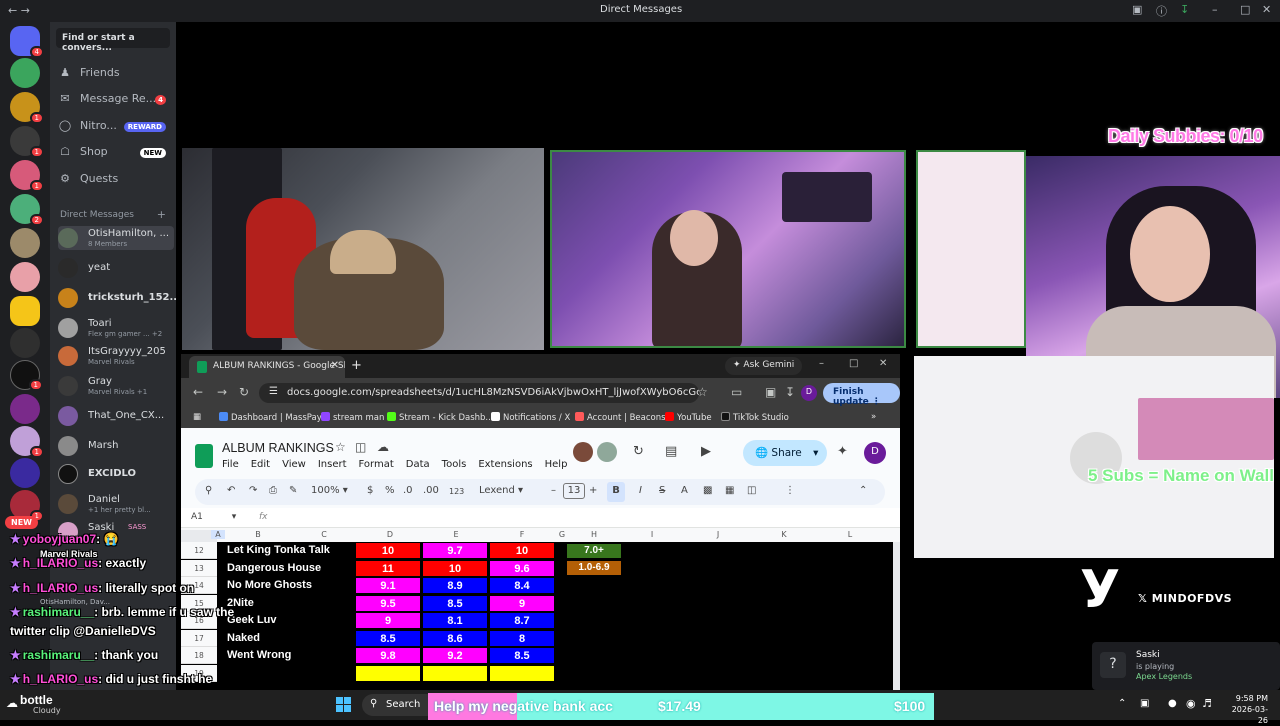  What do you see at coordinates (620, 417) in the screenshot?
I see `bookmark-item: Account | Beacons` at bounding box center [620, 417].